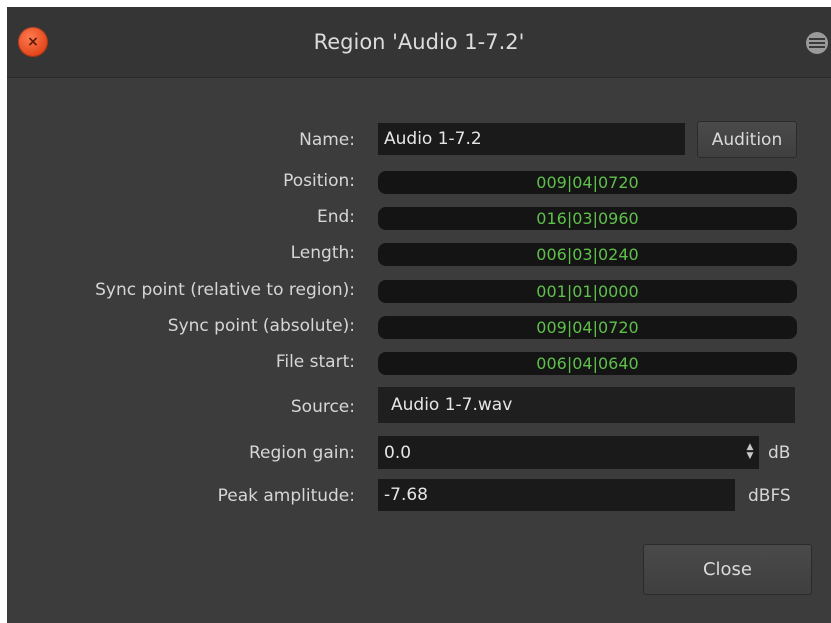  I want to click on peak-amplitude-label: Peak amplitude:, so click(286, 496).